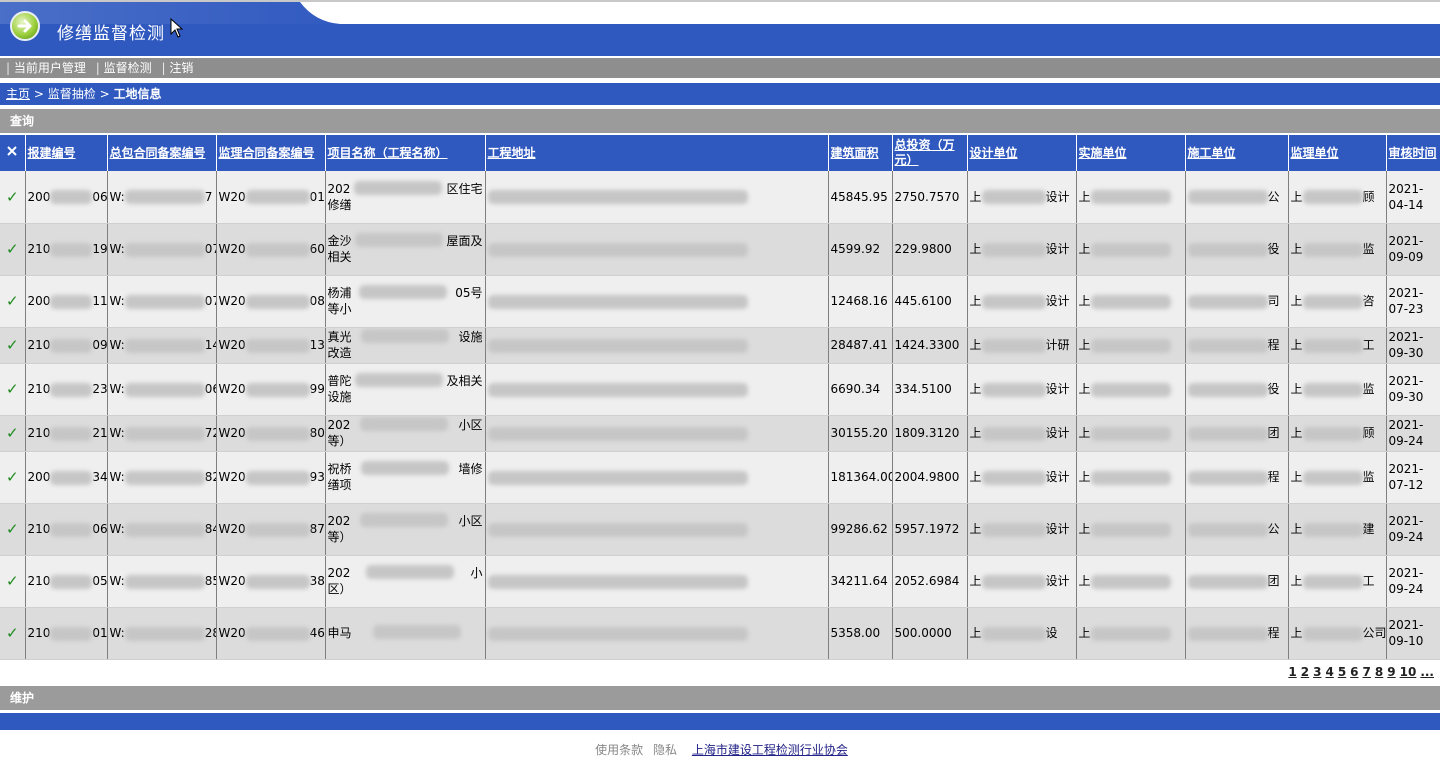  What do you see at coordinates (1354, 672) in the screenshot?
I see `page-link: 6` at bounding box center [1354, 672].